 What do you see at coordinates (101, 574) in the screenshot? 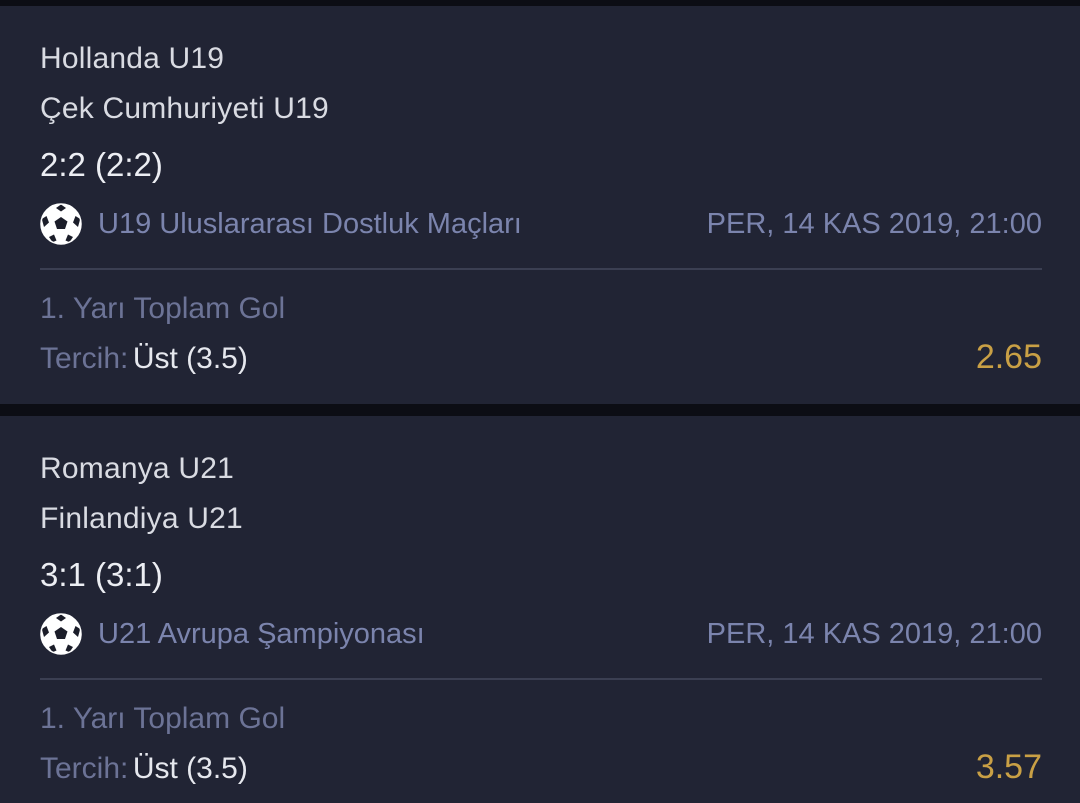
I see `match-score: 3:1 (3:1)` at bounding box center [101, 574].